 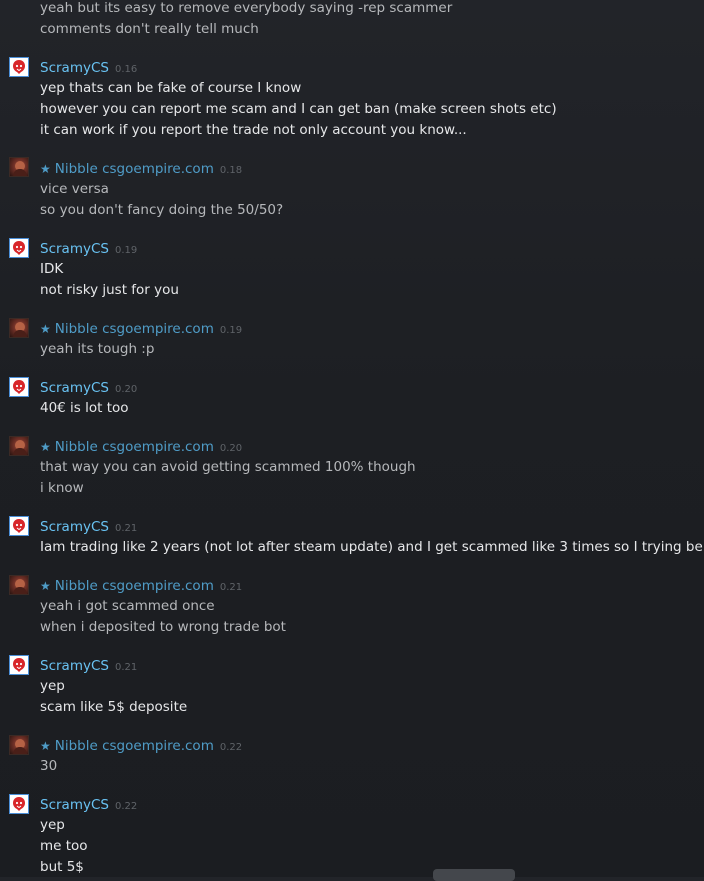 I want to click on chat-line: IDK, so click(x=52, y=269).